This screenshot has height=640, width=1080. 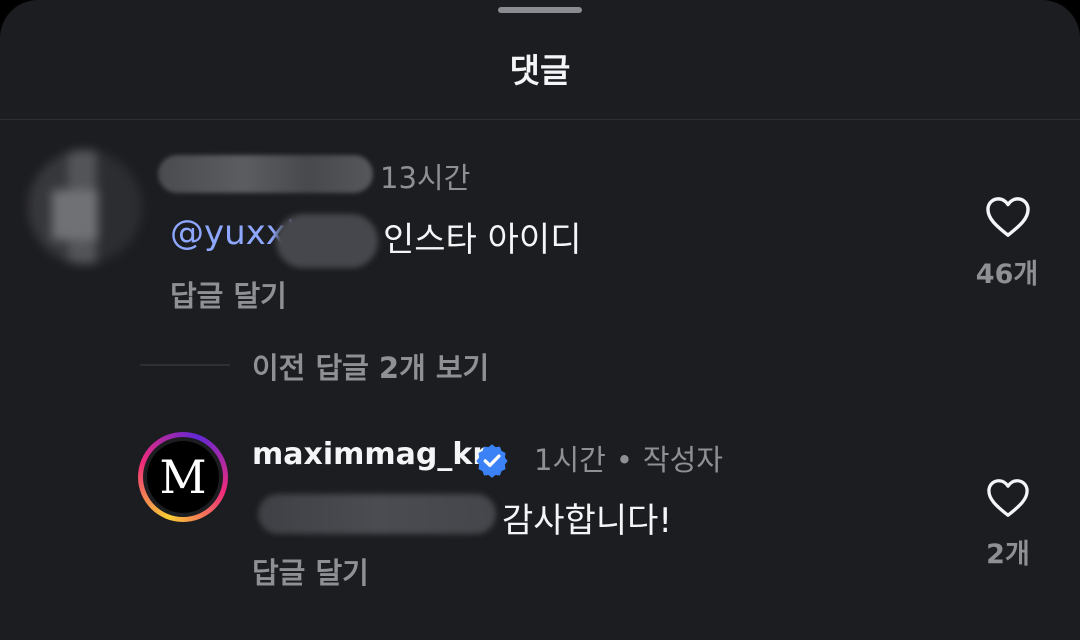 What do you see at coordinates (682, 460) in the screenshot?
I see `author-tag: 작성자` at bounding box center [682, 460].